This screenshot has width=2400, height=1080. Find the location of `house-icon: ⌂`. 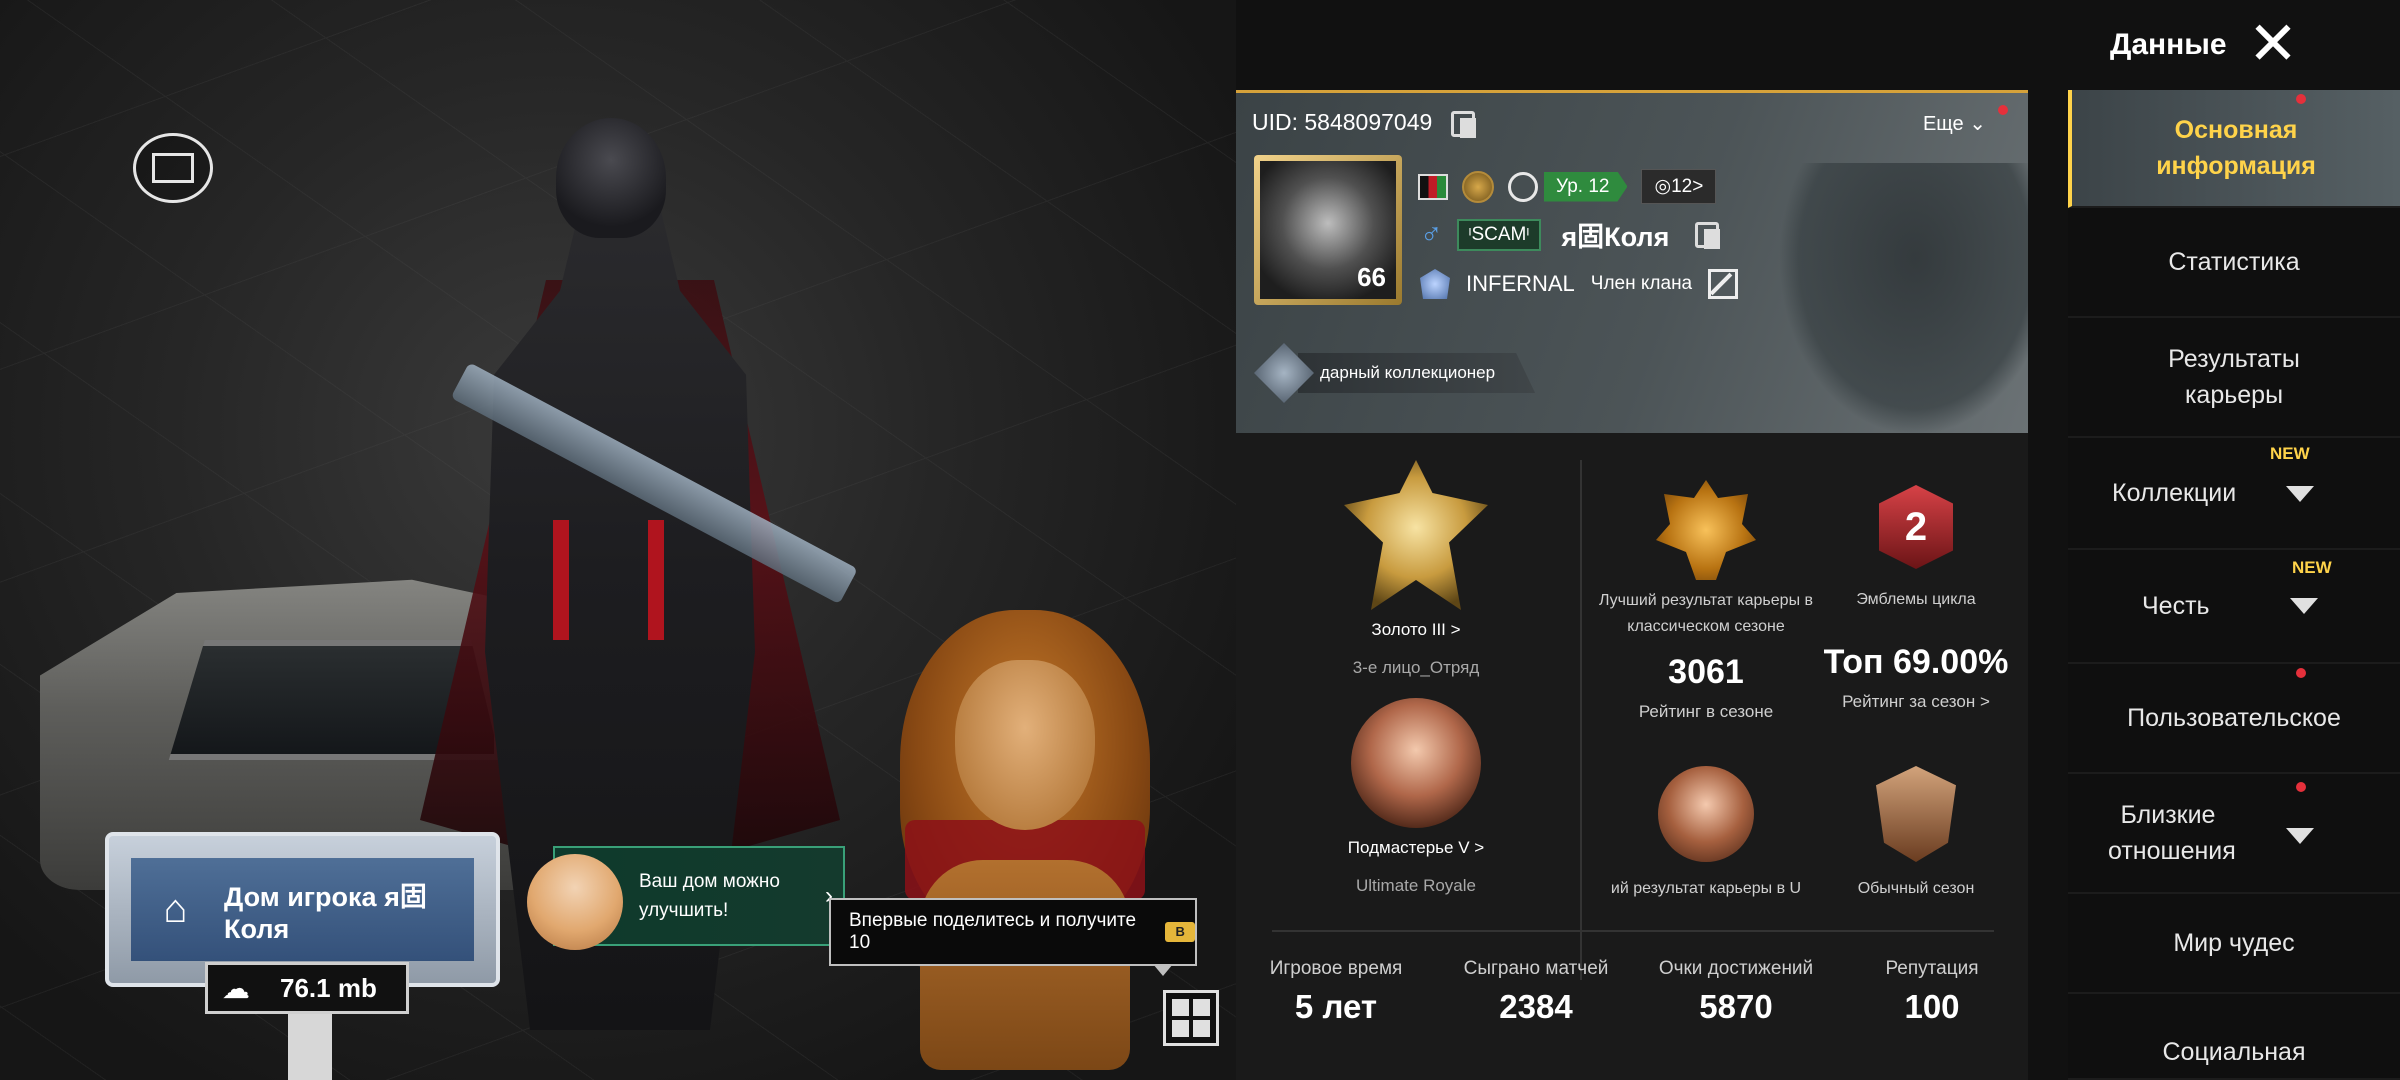

house-icon: ⌂ is located at coordinates (175, 909).